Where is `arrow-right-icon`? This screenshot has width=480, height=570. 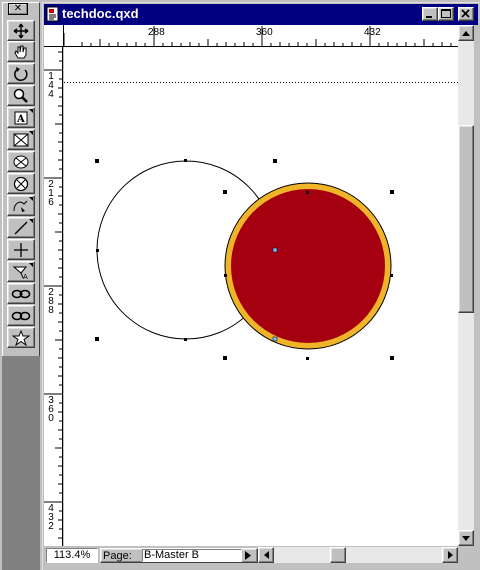
arrow-right-icon is located at coordinates (450, 555).